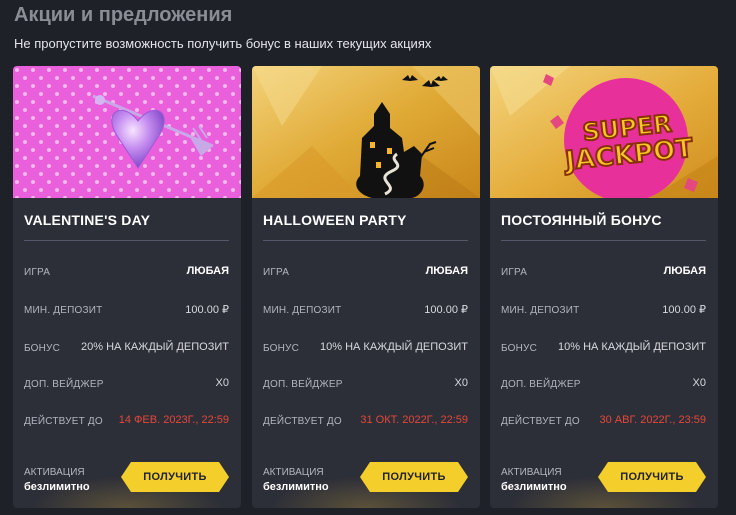  I want to click on row-valid-until: ДЕЙСТВУЕТ ДО 14 ФЕВ. 2023Г., 22:59, so click(126, 422).